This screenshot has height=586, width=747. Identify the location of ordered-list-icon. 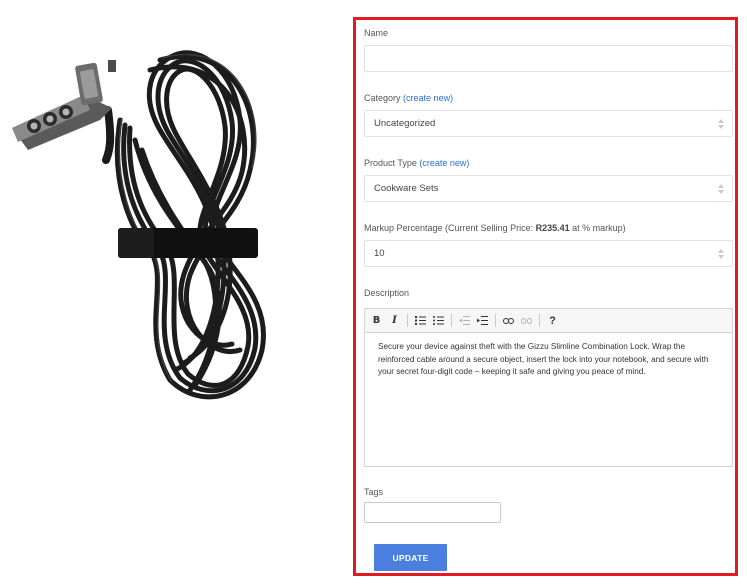
(420, 321).